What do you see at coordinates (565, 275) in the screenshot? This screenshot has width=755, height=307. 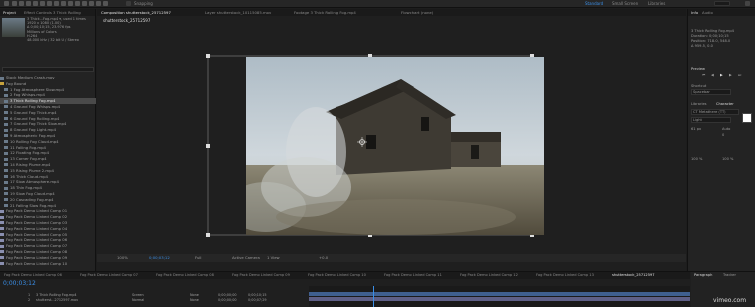 I see `timeline-tab: Fog Pack Demo Linked Comp 13` at bounding box center [565, 275].